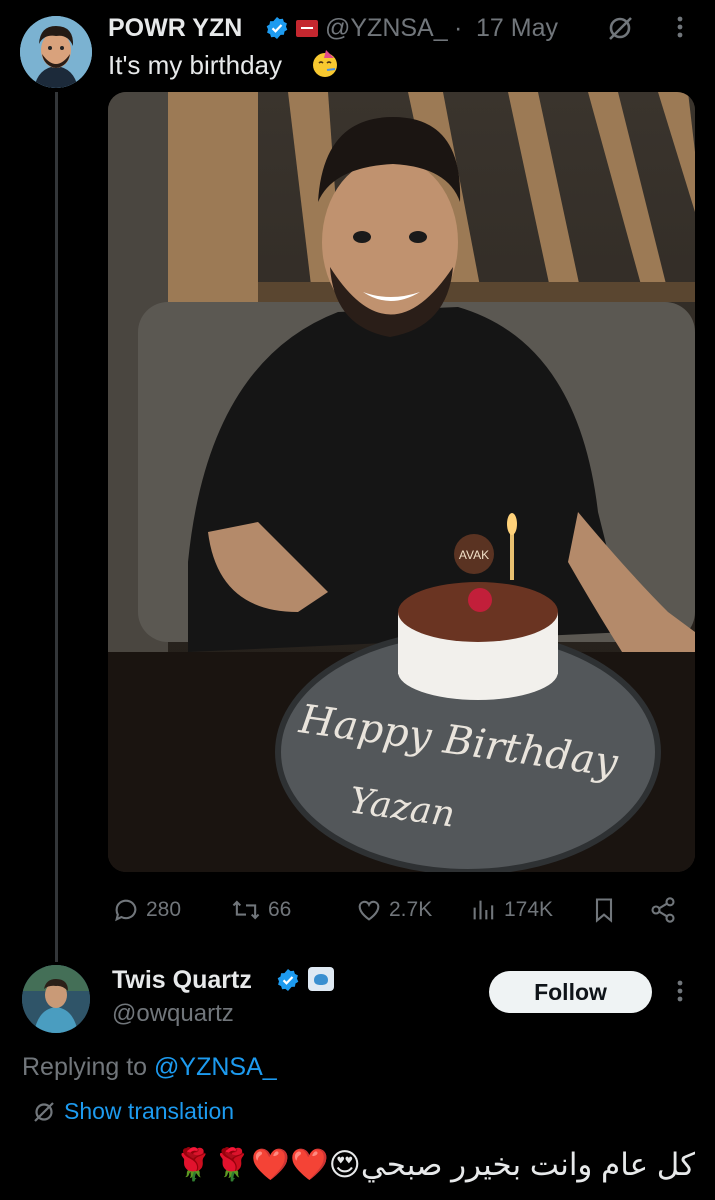  I want to click on replying-to-line: Replying to @YZNSA_, so click(149, 1067).